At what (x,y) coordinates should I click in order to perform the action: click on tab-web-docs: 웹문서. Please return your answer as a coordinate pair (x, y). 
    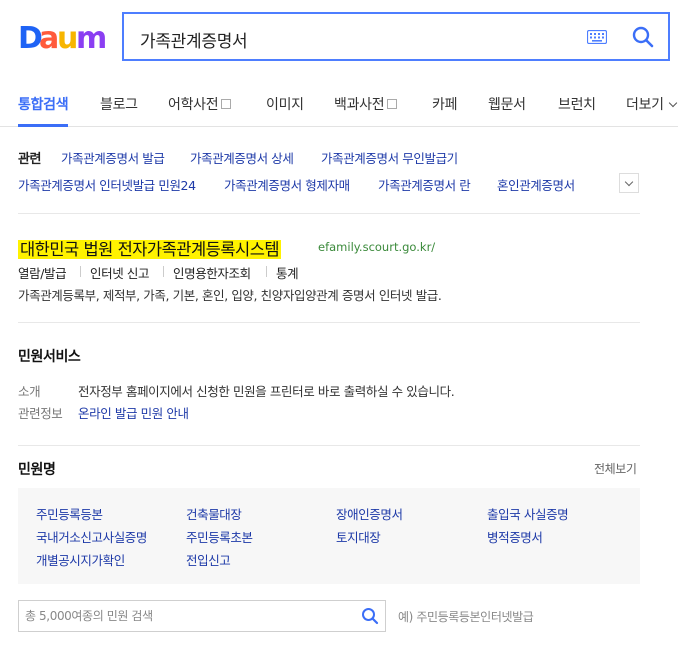
    Looking at the image, I should click on (507, 104).